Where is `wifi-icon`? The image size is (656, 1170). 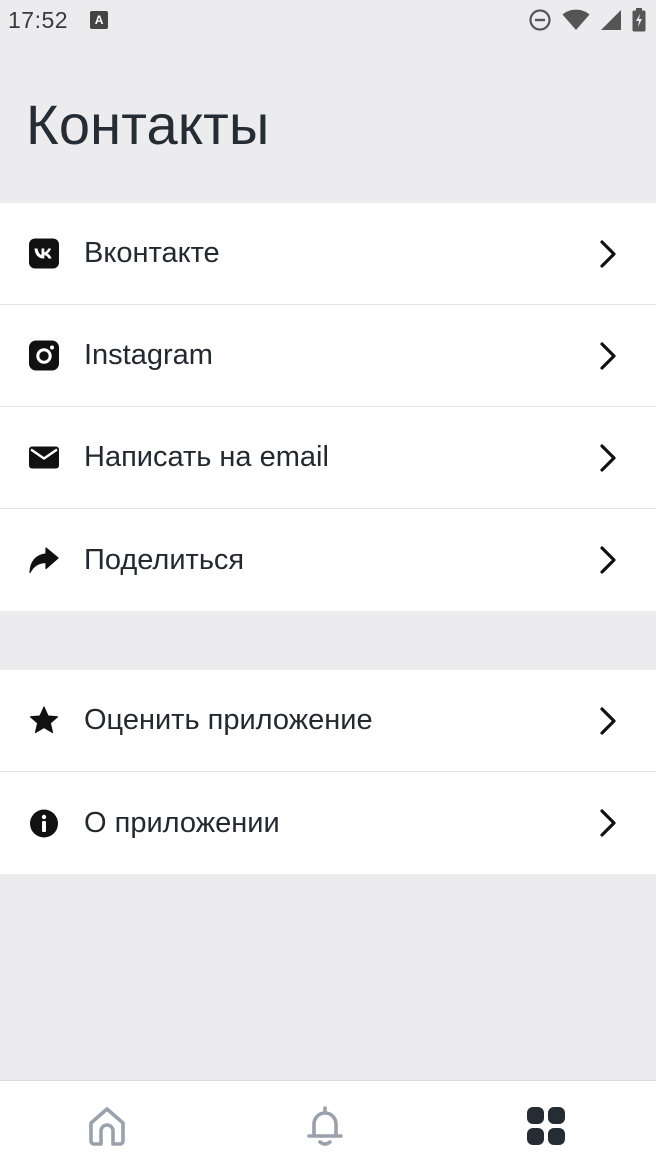
wifi-icon is located at coordinates (576, 19).